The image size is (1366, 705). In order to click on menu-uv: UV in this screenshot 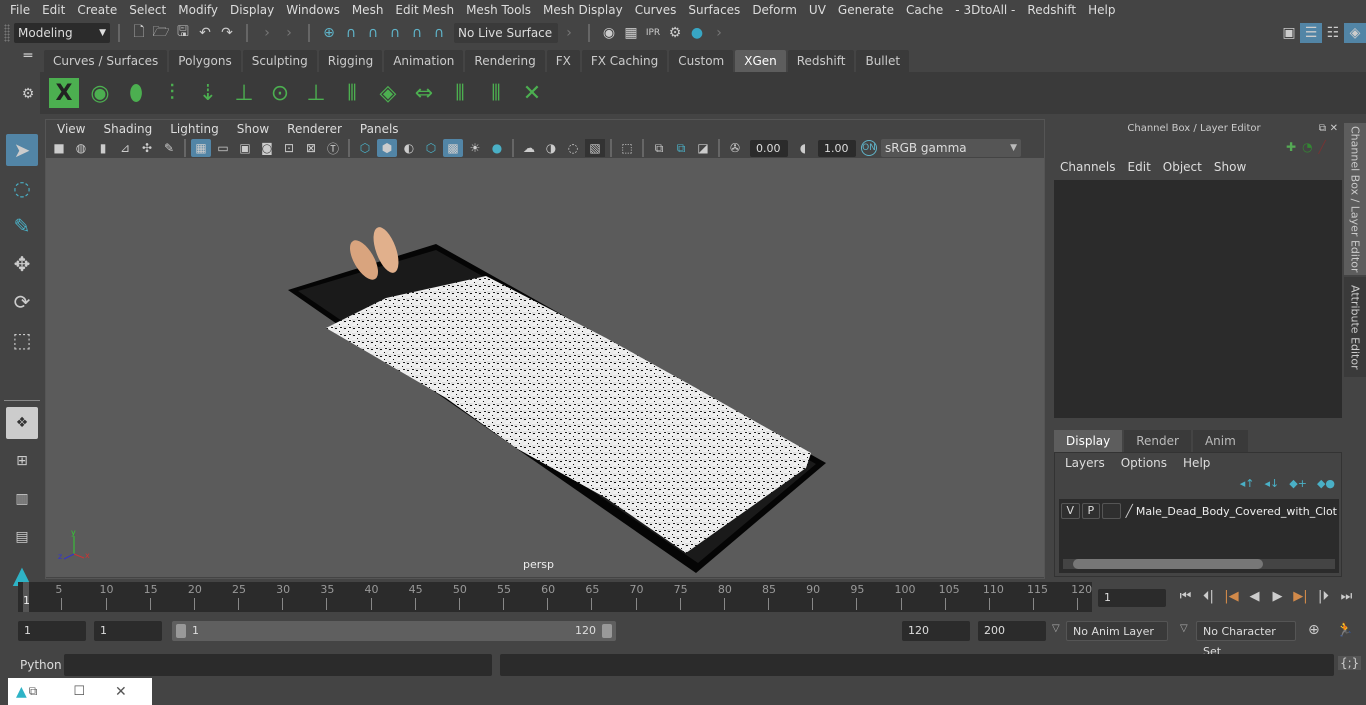, I will do `click(817, 10)`.